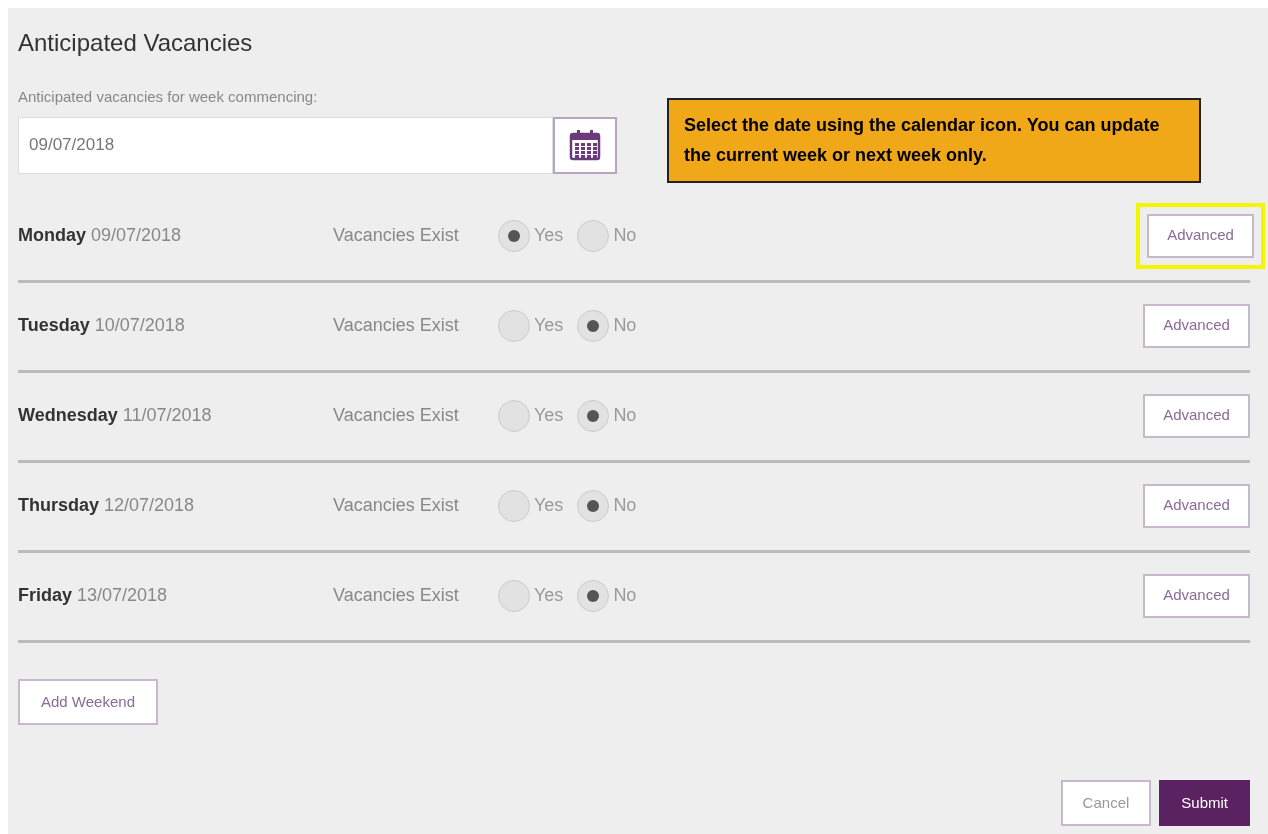 The height and width of the screenshot is (834, 1268). Describe the element at coordinates (102, 325) in the screenshot. I see `day-label: Tuesday 10/07/2018` at that location.